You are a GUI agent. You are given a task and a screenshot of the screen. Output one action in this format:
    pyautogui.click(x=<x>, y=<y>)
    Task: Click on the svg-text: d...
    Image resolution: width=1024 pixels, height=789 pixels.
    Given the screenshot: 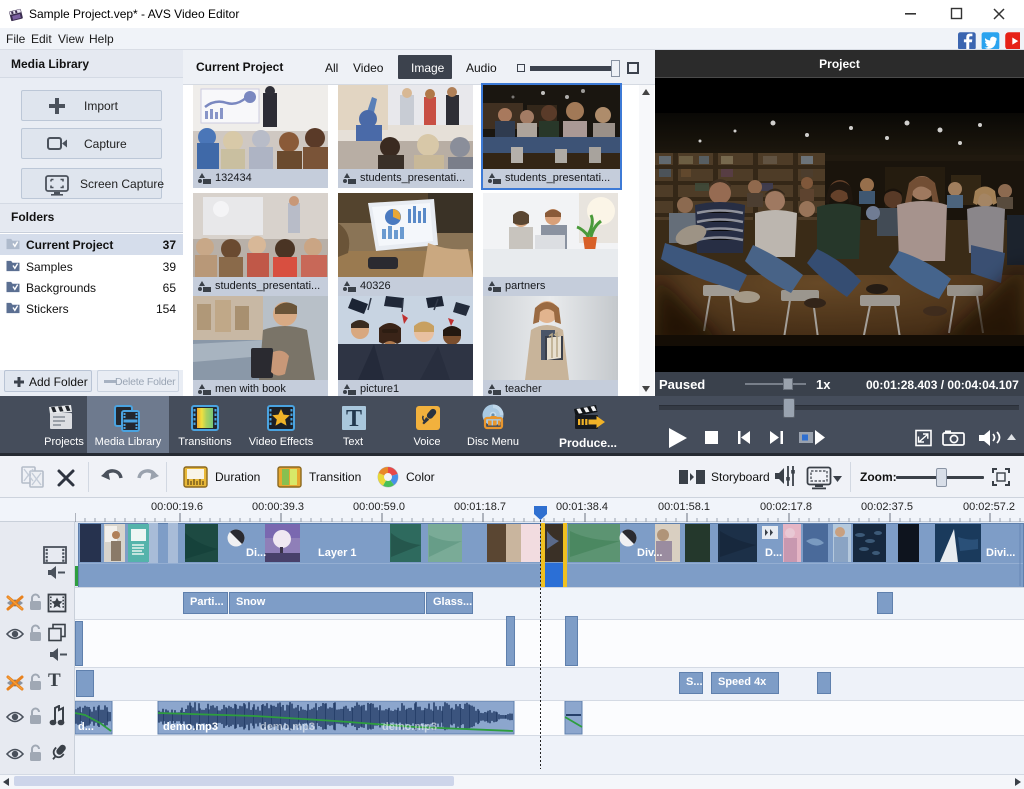 What is the action you would take?
    pyautogui.click(x=86, y=727)
    